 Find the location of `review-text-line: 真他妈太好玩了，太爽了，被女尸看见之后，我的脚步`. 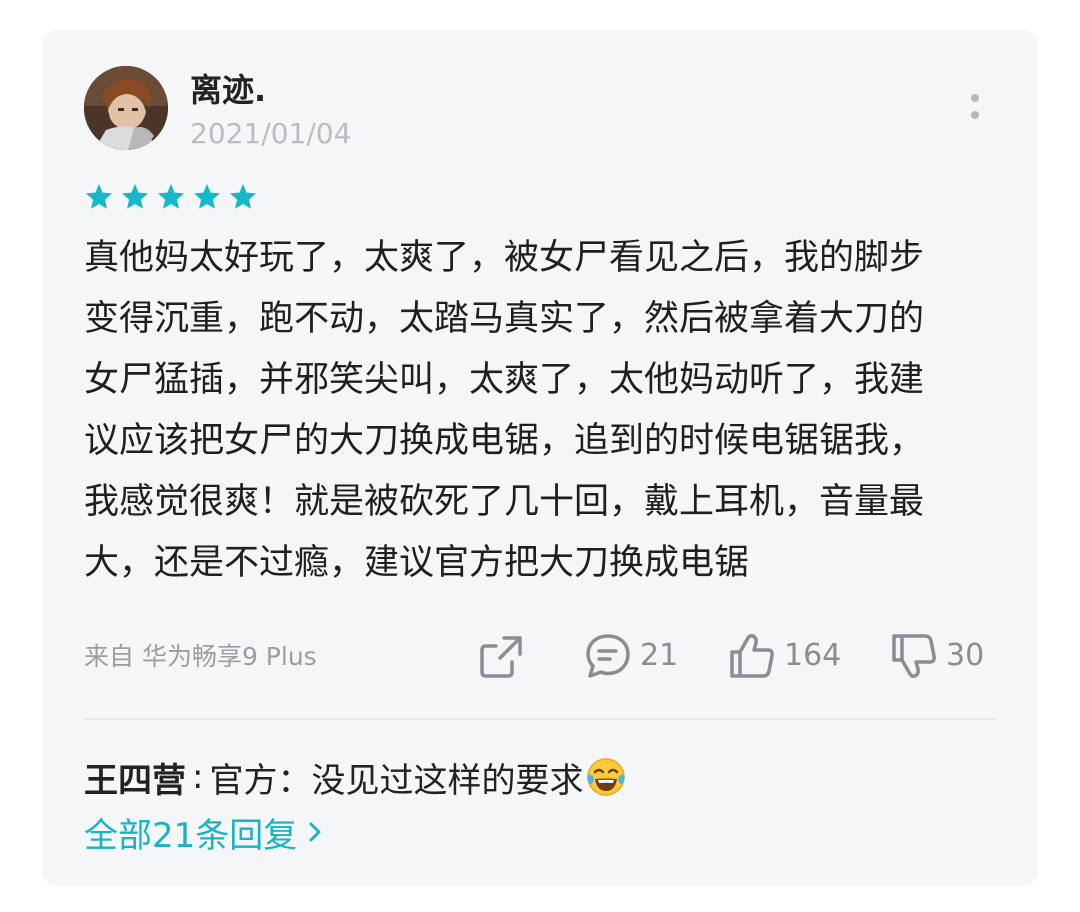

review-text-line: 真他妈太好玩了，太爽了，被女尸看见之后，我的脚步 is located at coordinates (504, 258).